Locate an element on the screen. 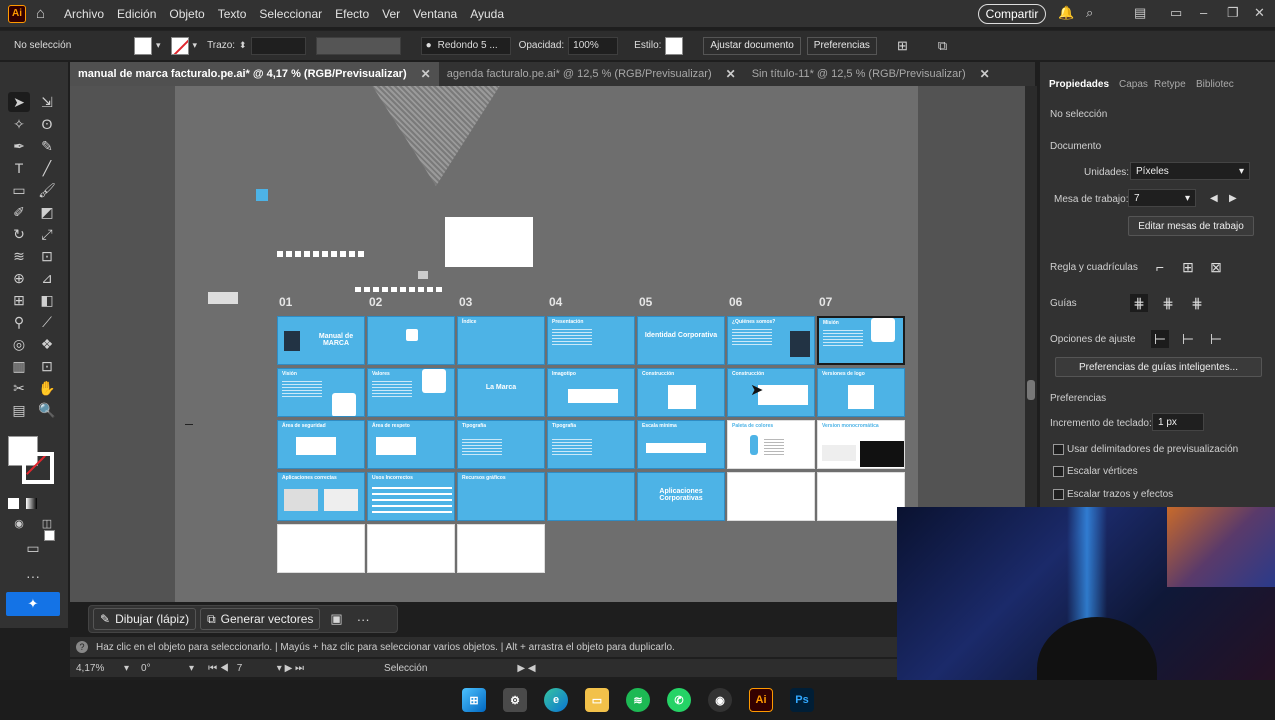 The image size is (1275, 720). next-artboard-icon: ▶ is located at coordinates (1233, 198).